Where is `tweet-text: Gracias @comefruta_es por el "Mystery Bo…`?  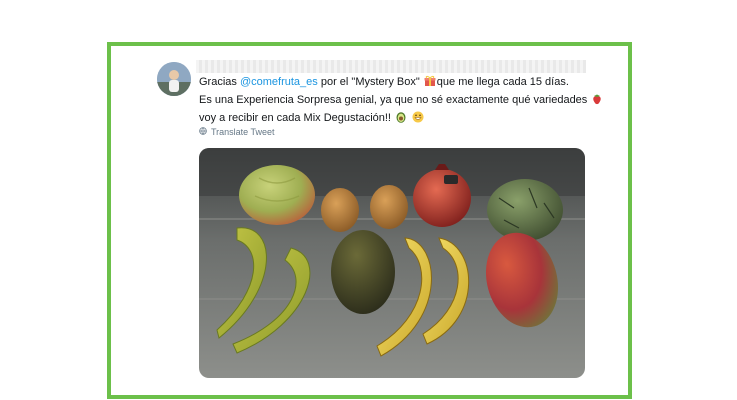
tweet-text: Gracias @comefruta_es por el "Mystery Bo… is located at coordinates (400, 101).